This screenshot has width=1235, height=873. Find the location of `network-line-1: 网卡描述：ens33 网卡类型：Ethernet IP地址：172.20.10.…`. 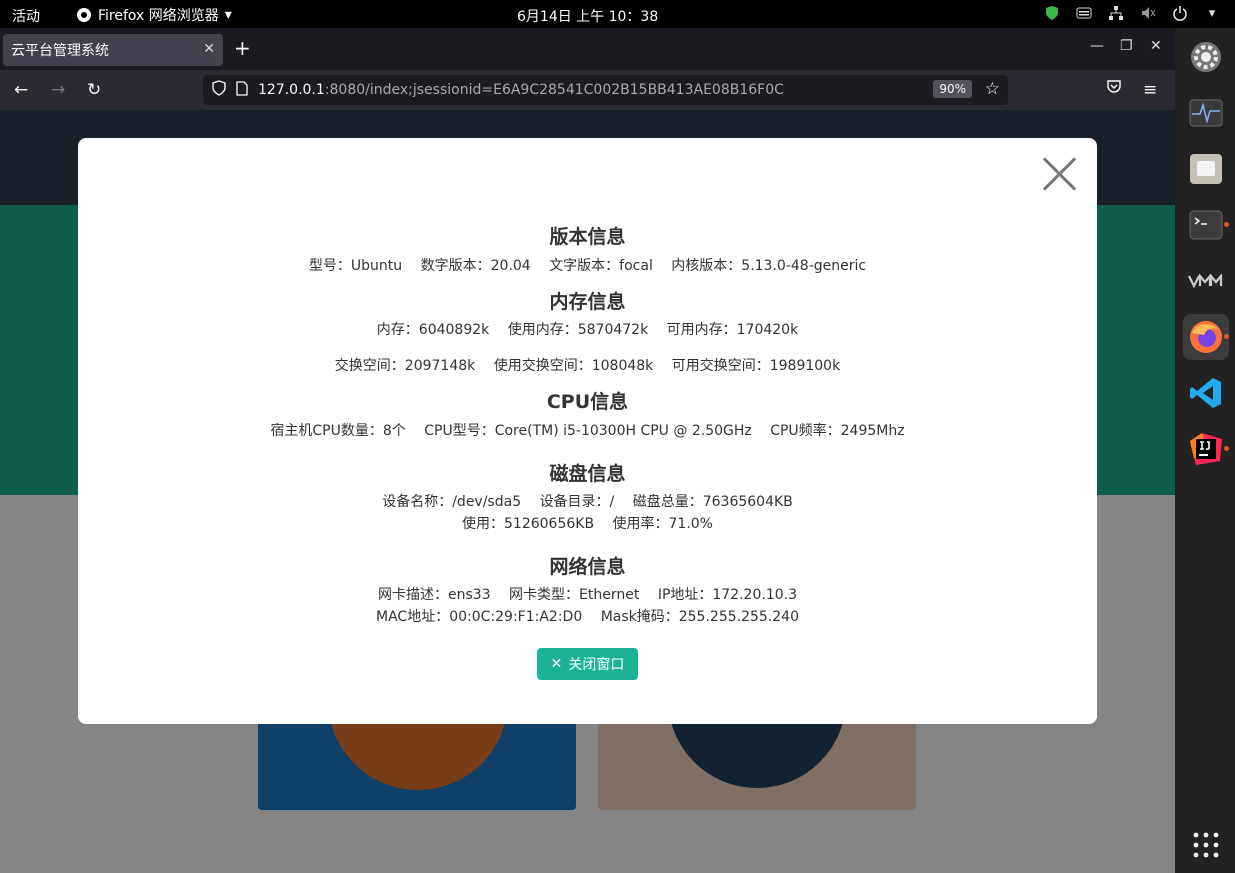

network-line-1: 网卡描述：ens33 网卡类型：Ethernet IP地址：172.20.10.… is located at coordinates (587, 594).